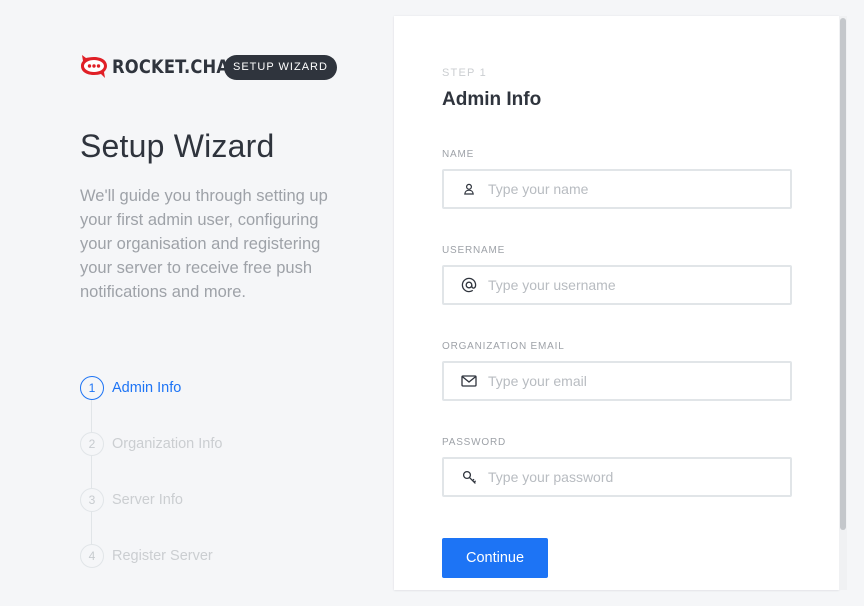 Image resolution: width=864 pixels, height=606 pixels. Describe the element at coordinates (162, 556) in the screenshot. I see `step-label: Register Server` at that location.